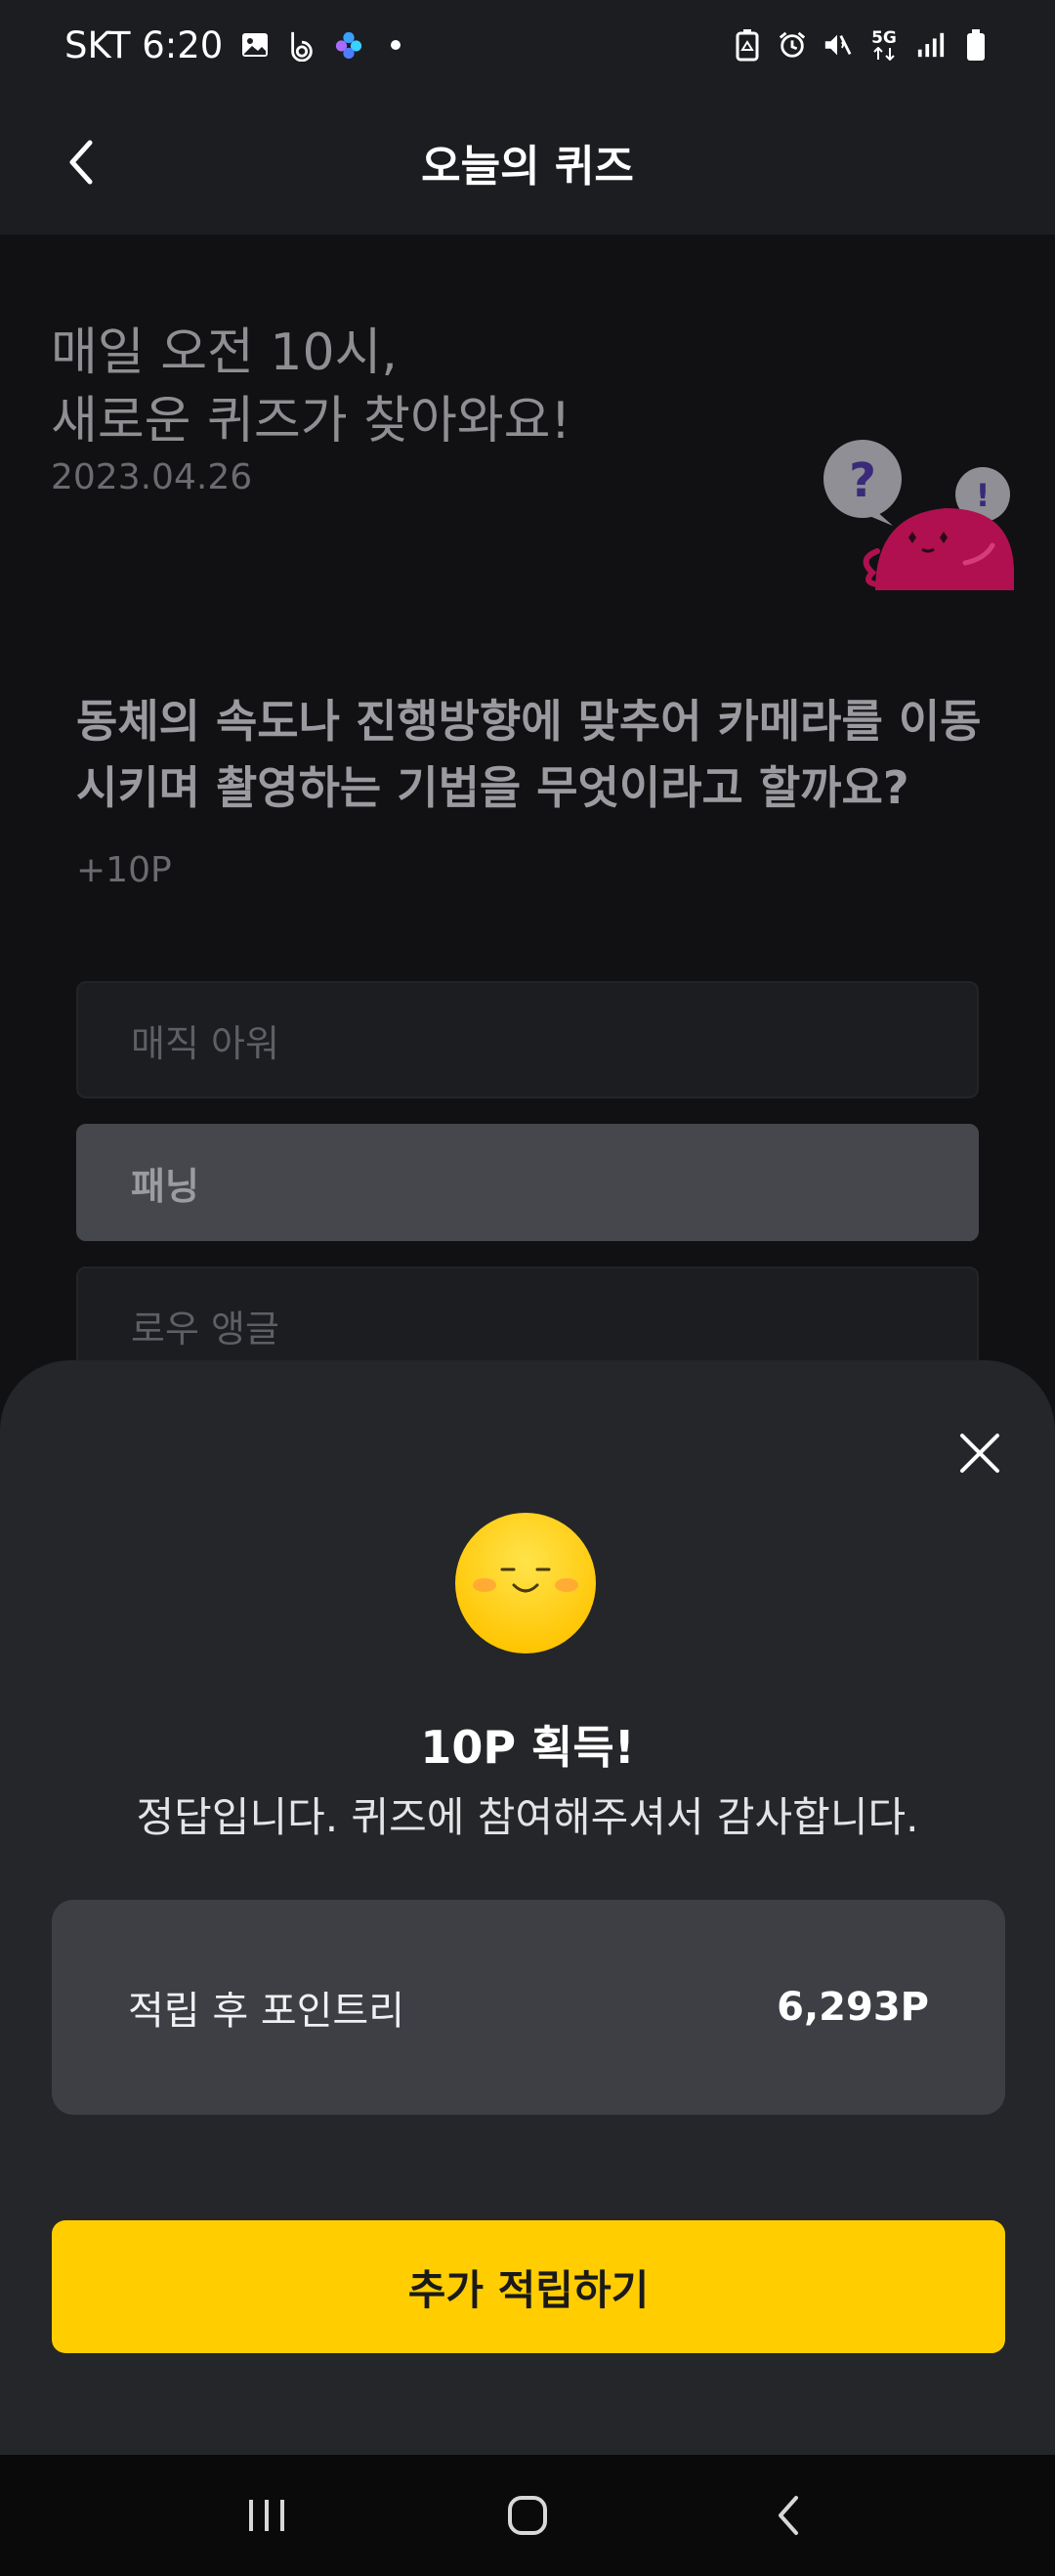 This screenshot has width=1055, height=2576. I want to click on intro-line-2: 새로운 퀴즈가 찾아와요!, so click(311, 422).